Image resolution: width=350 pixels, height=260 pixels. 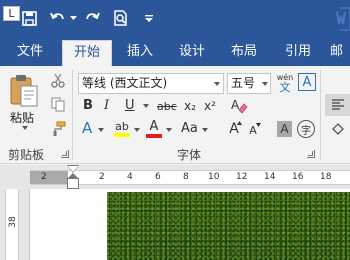 I want to click on font-name-dropdown-icon, so click(x=217, y=84).